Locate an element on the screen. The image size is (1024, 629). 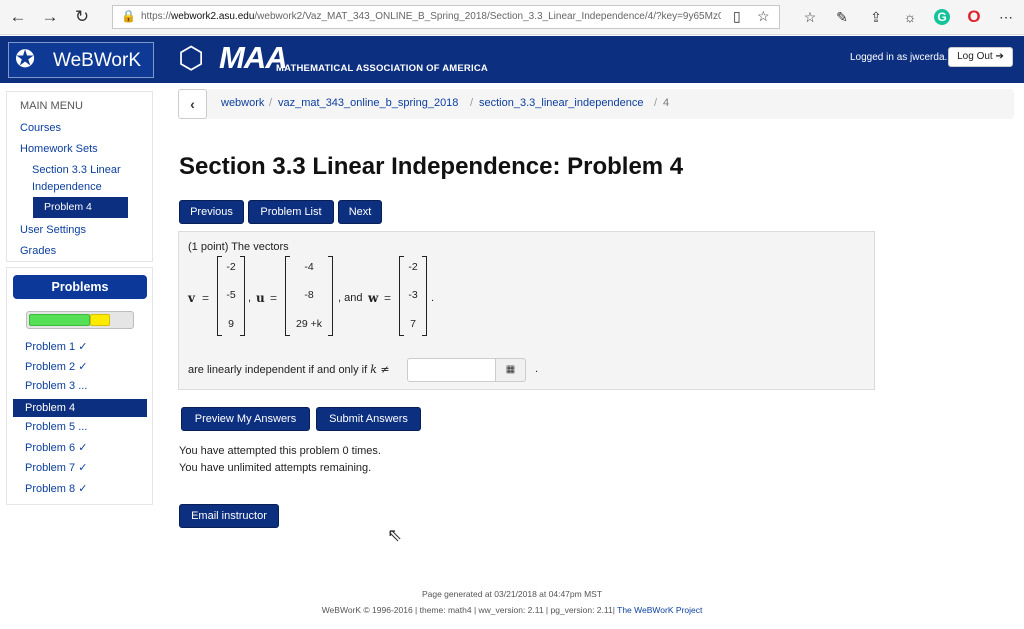
vector-w-matrix: -2 -3 7 is located at coordinates (413, 296).